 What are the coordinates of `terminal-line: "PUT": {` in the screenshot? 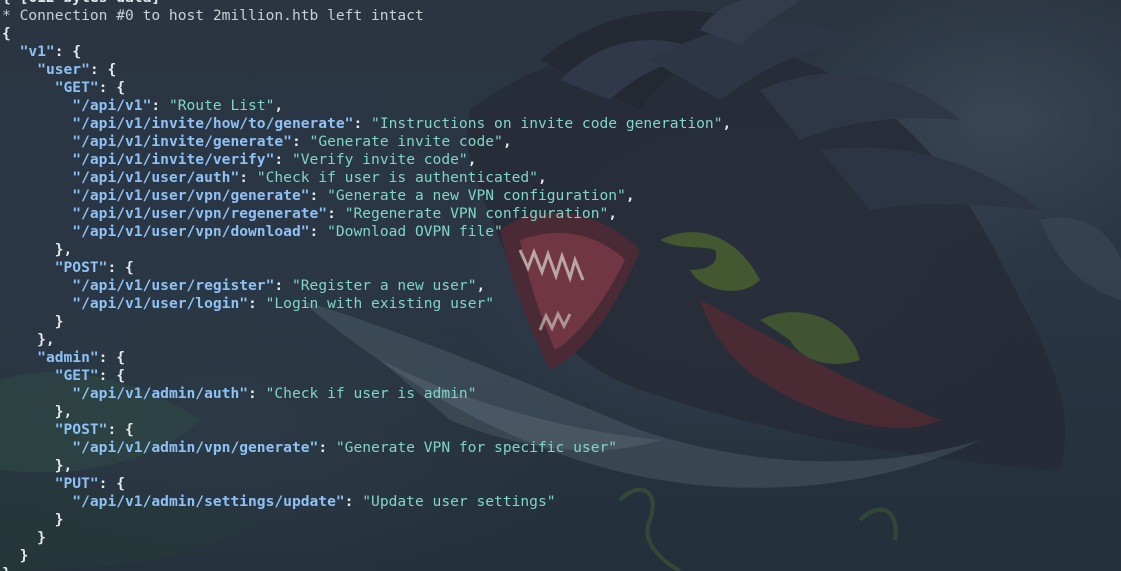 It's located at (63, 484).